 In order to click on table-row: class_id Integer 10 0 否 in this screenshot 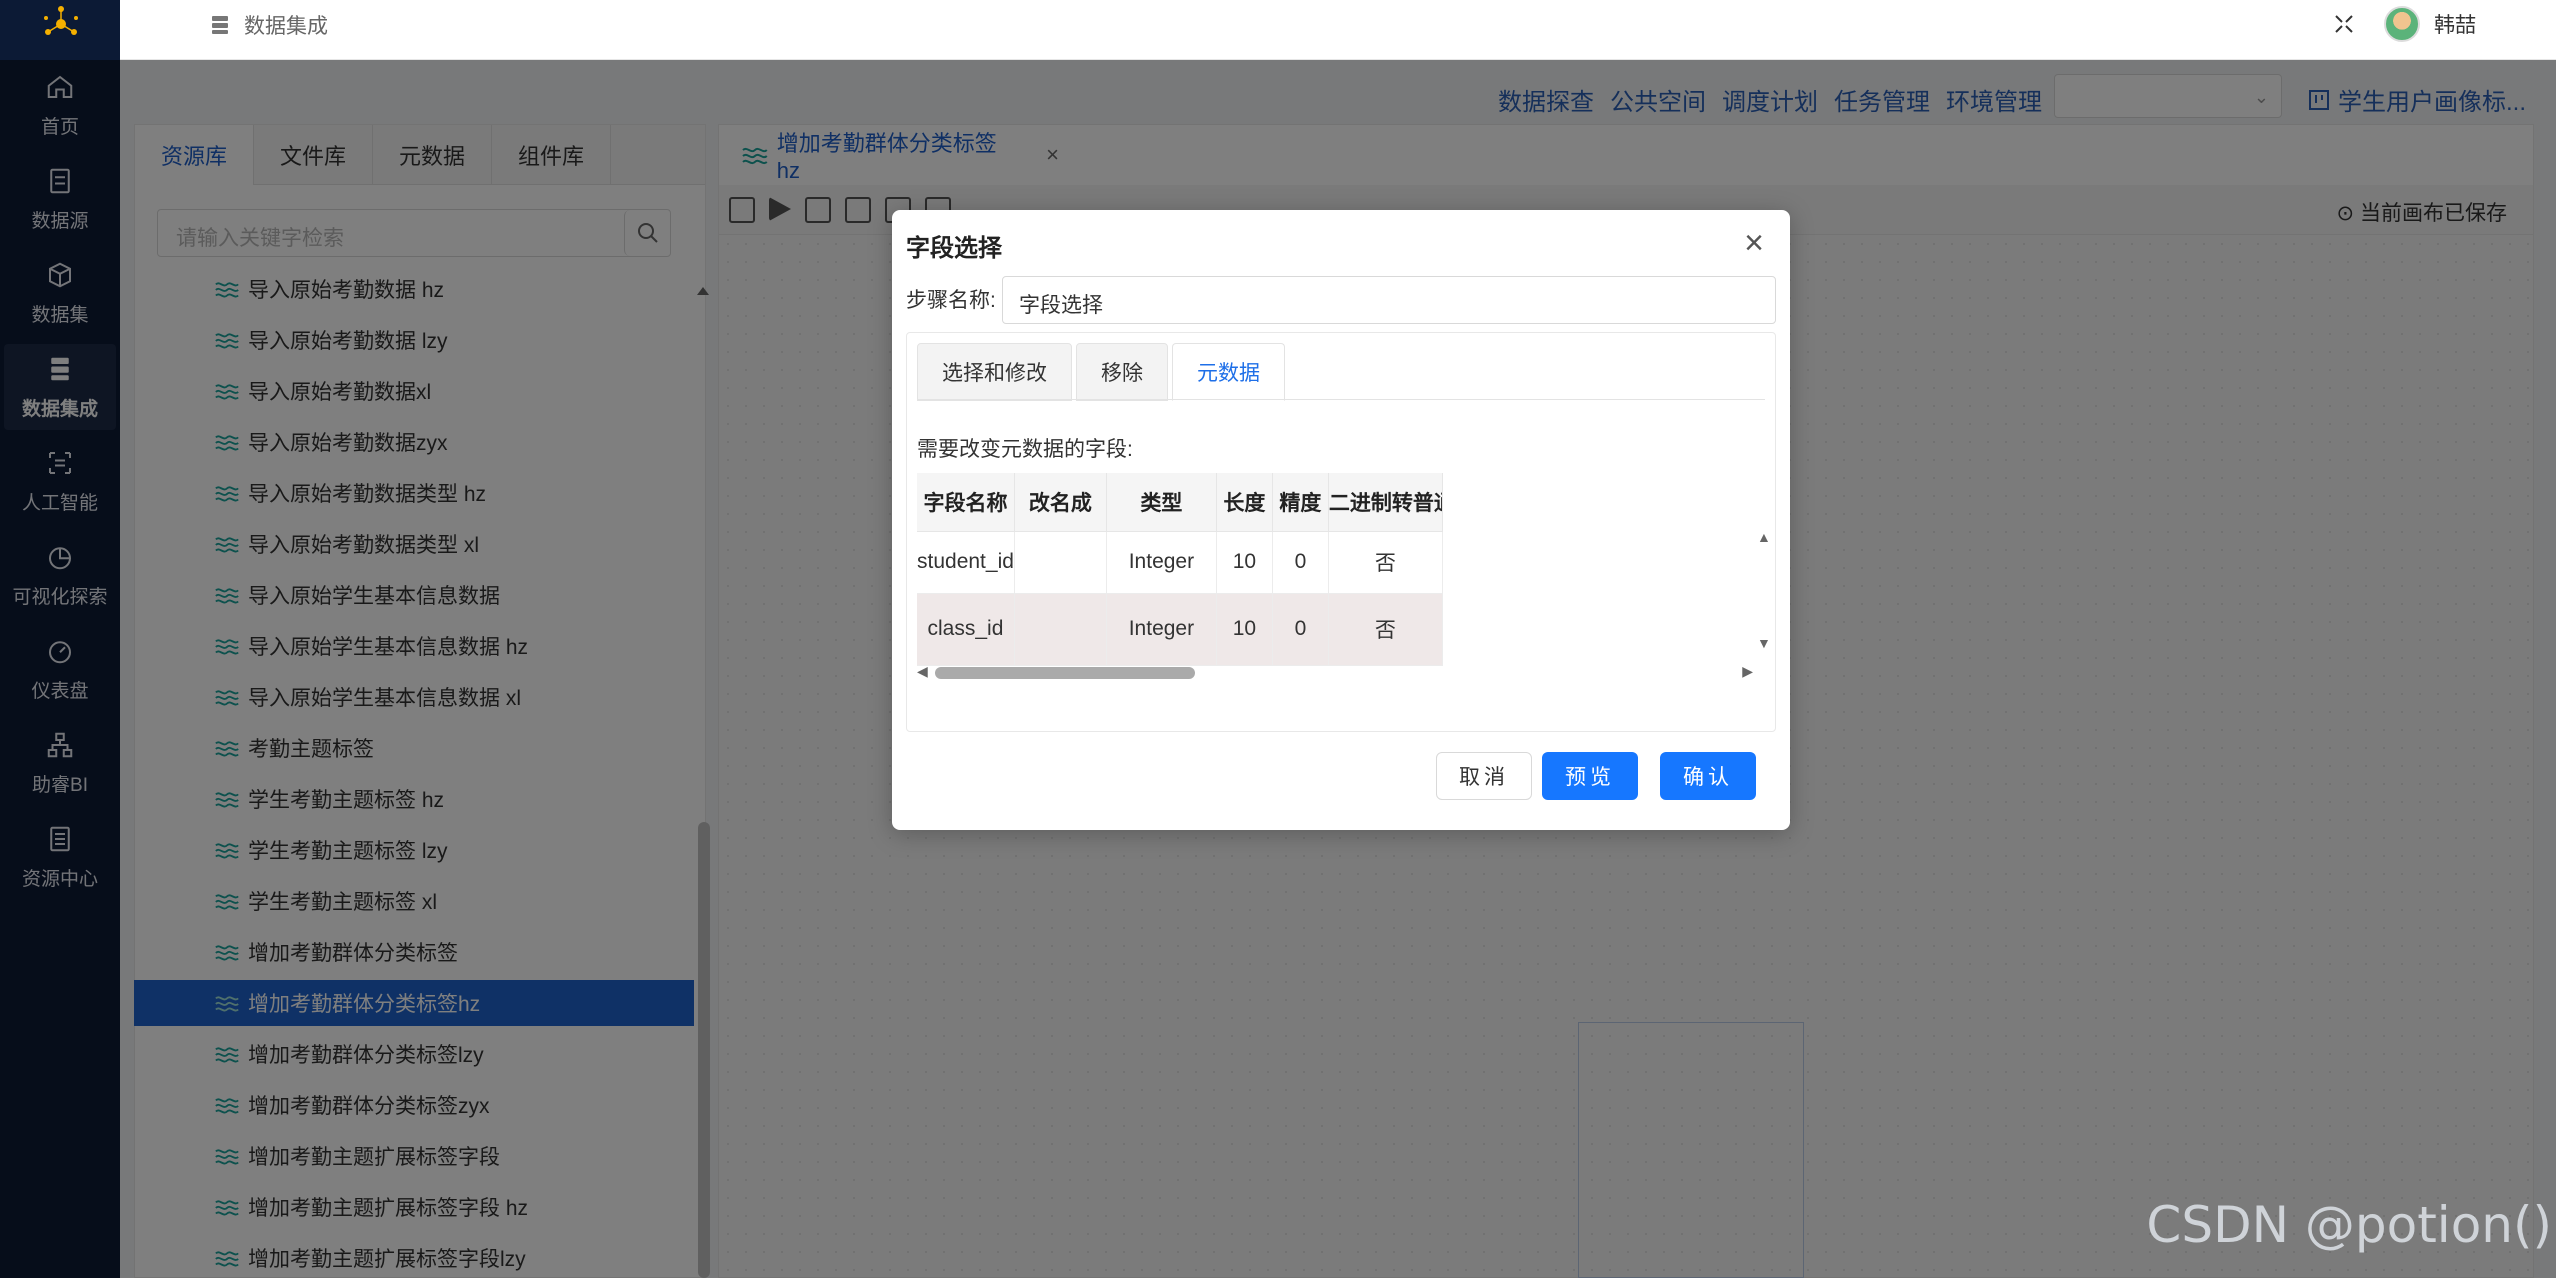, I will do `click(1180, 629)`.